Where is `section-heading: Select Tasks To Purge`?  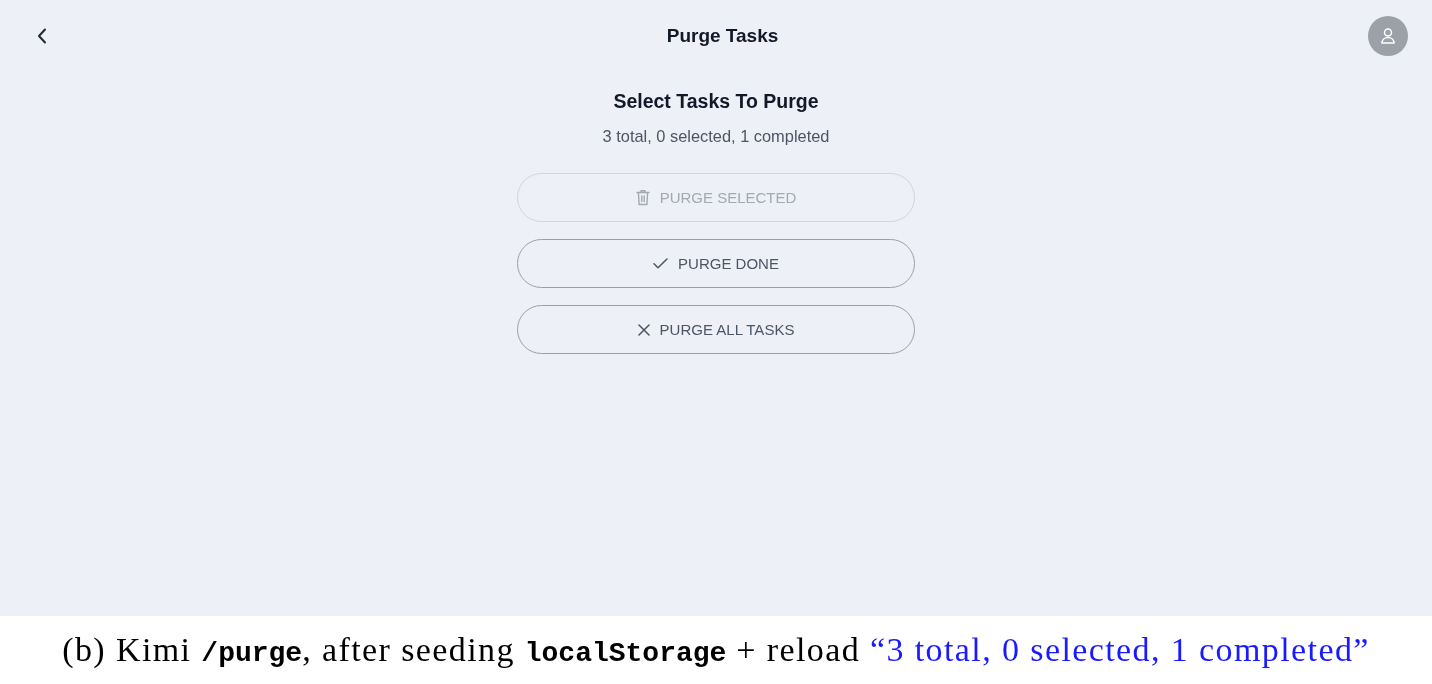 section-heading: Select Tasks To Purge is located at coordinates (716, 101).